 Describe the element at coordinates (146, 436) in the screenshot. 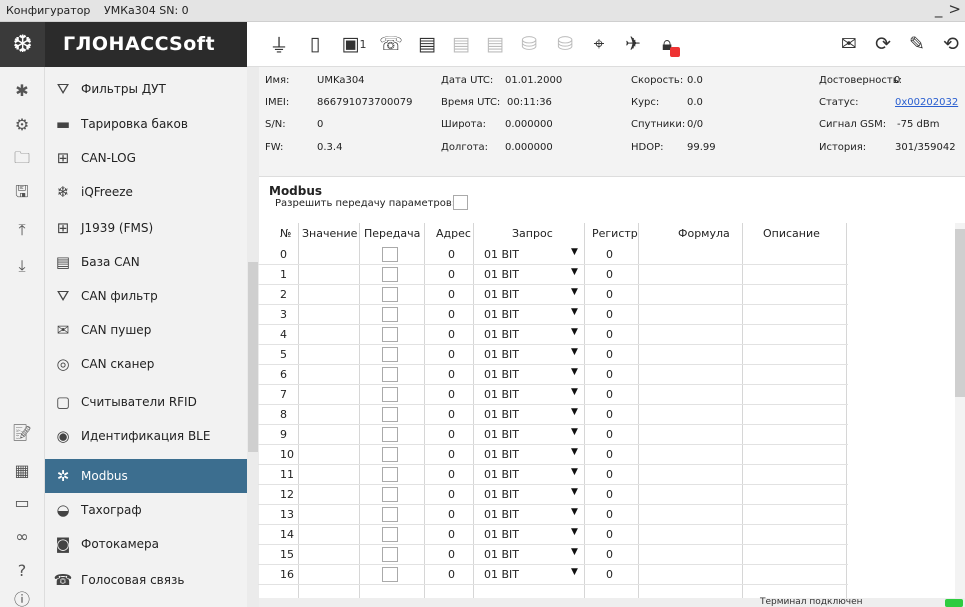

I see `sidebar-item-10: ◉ Идентификация BLE` at that location.